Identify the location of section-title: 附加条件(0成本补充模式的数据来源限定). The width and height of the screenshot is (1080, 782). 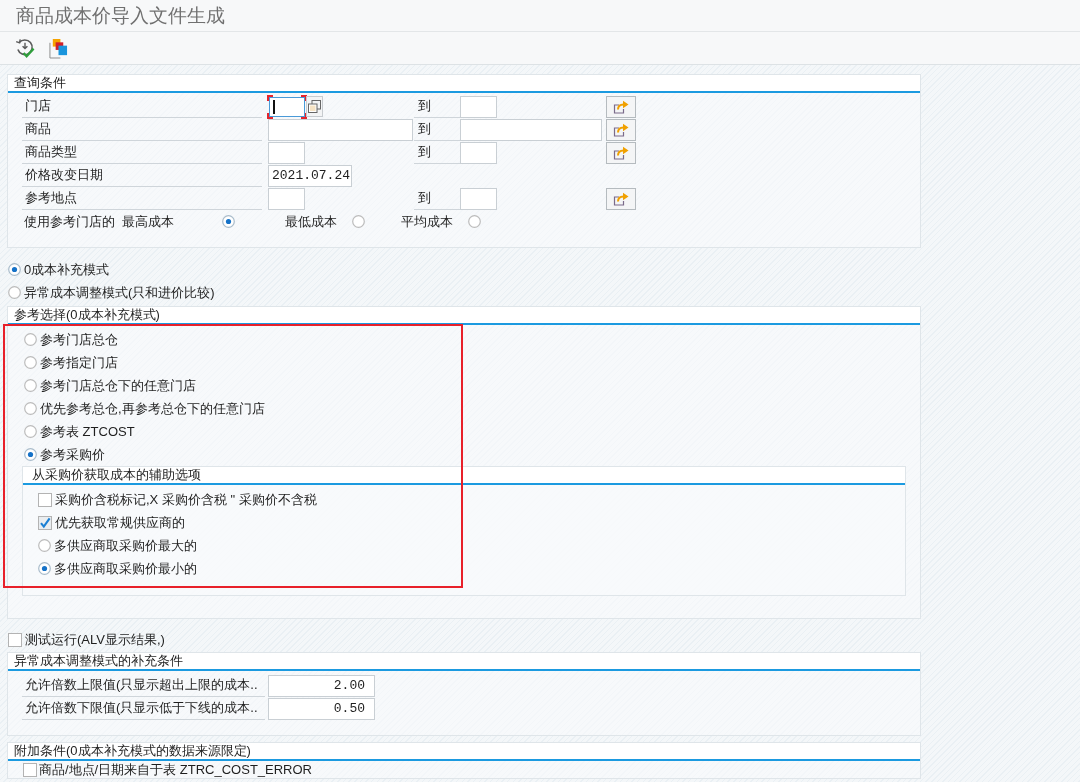
(132, 751).